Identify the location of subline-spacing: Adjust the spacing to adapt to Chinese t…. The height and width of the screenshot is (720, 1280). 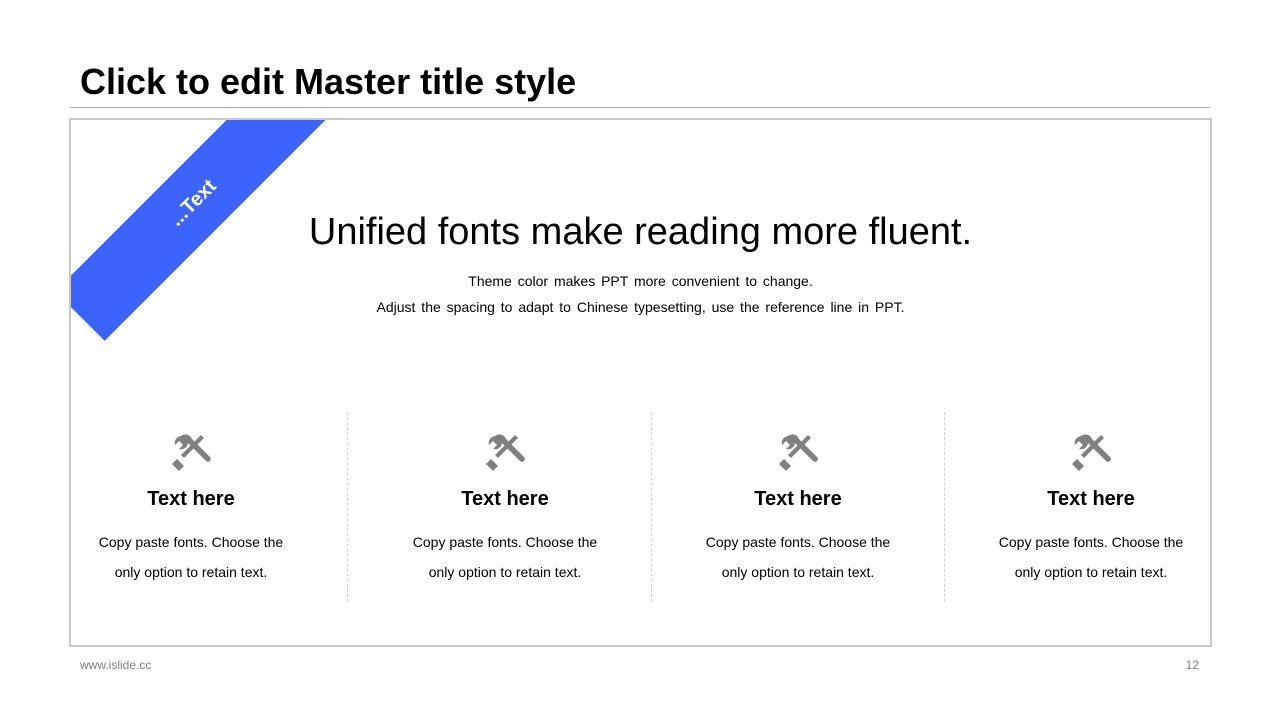
(640, 307).